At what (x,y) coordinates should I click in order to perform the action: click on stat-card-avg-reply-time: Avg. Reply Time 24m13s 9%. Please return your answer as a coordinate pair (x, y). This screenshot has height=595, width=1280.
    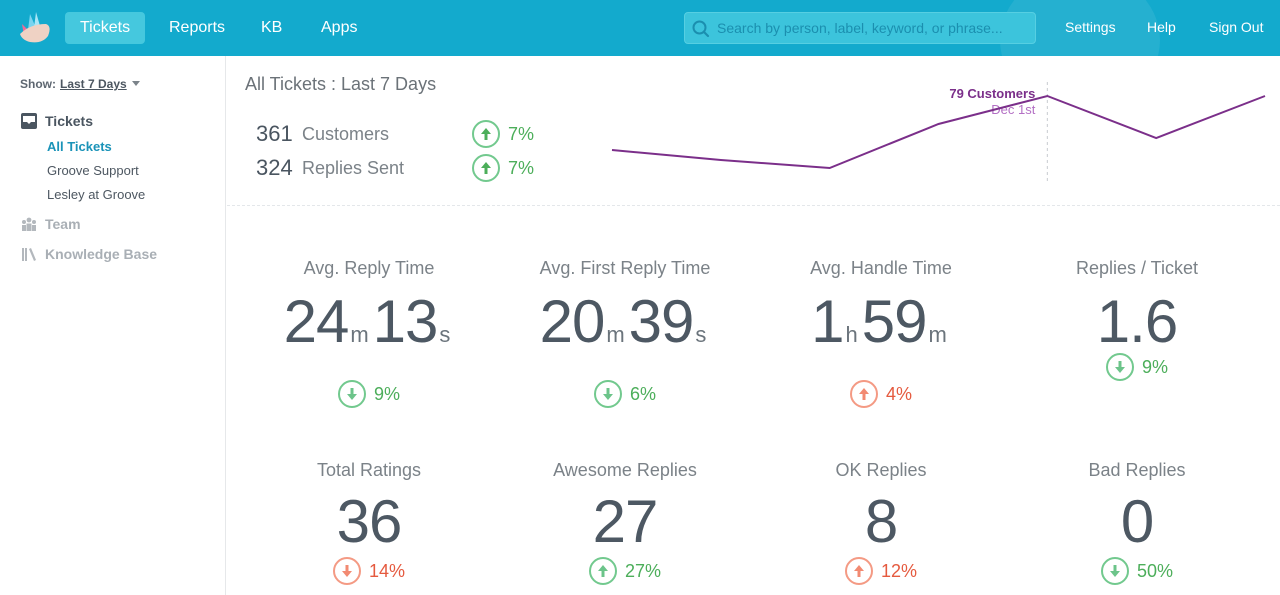
    Looking at the image, I should click on (369, 333).